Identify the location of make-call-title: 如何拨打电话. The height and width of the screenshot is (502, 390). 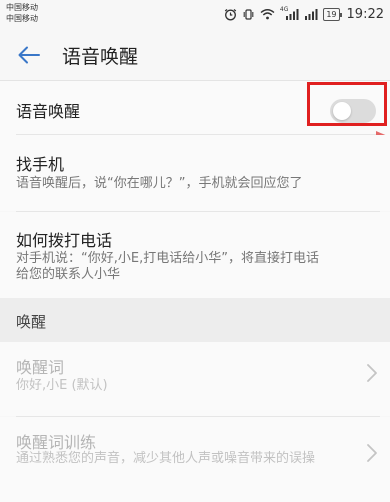
(64, 240).